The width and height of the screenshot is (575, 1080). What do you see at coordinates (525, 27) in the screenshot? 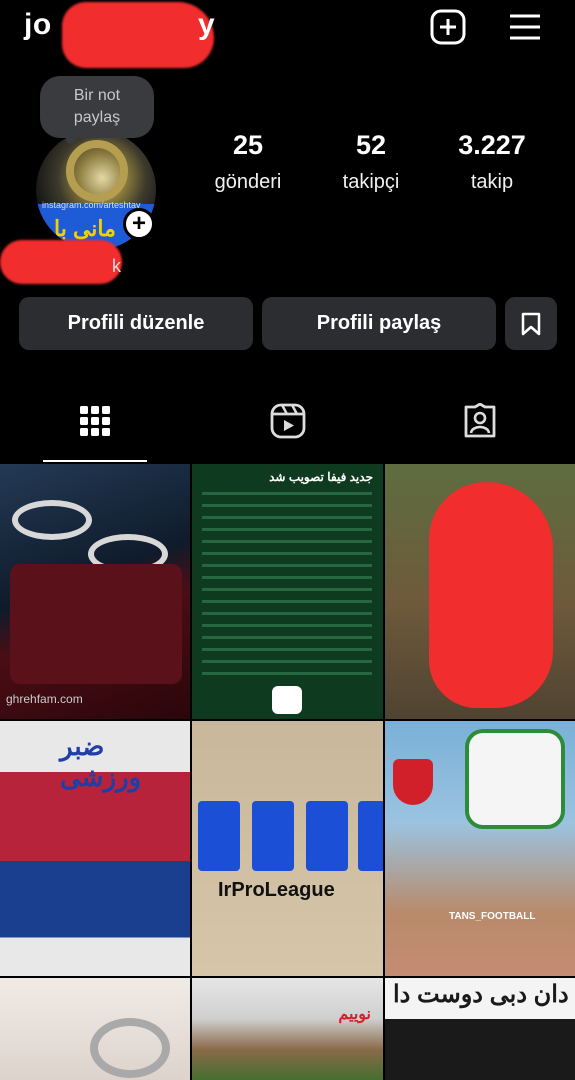
I see `hamburger-icon` at bounding box center [525, 27].